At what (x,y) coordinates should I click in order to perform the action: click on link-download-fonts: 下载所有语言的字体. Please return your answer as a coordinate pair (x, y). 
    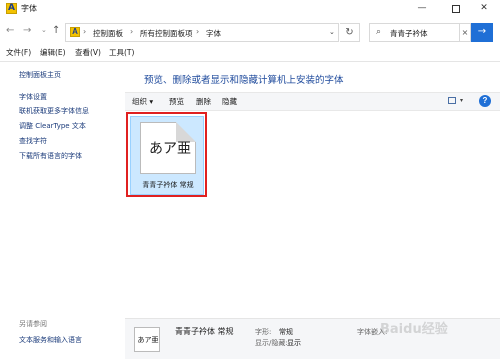
    Looking at the image, I should click on (50, 156).